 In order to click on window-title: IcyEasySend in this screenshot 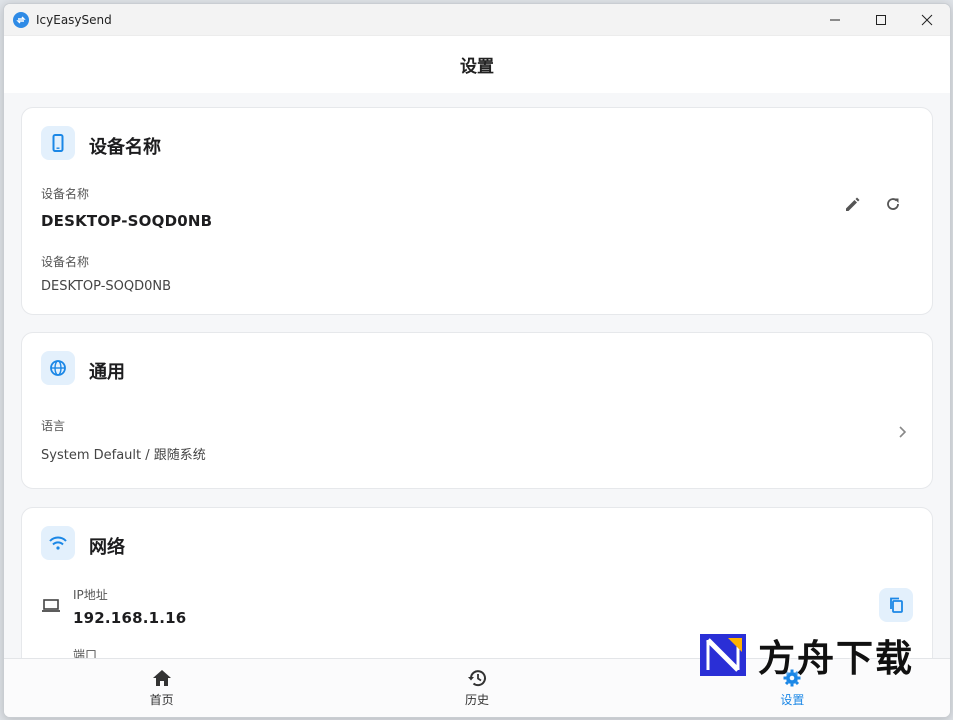, I will do `click(74, 19)`.